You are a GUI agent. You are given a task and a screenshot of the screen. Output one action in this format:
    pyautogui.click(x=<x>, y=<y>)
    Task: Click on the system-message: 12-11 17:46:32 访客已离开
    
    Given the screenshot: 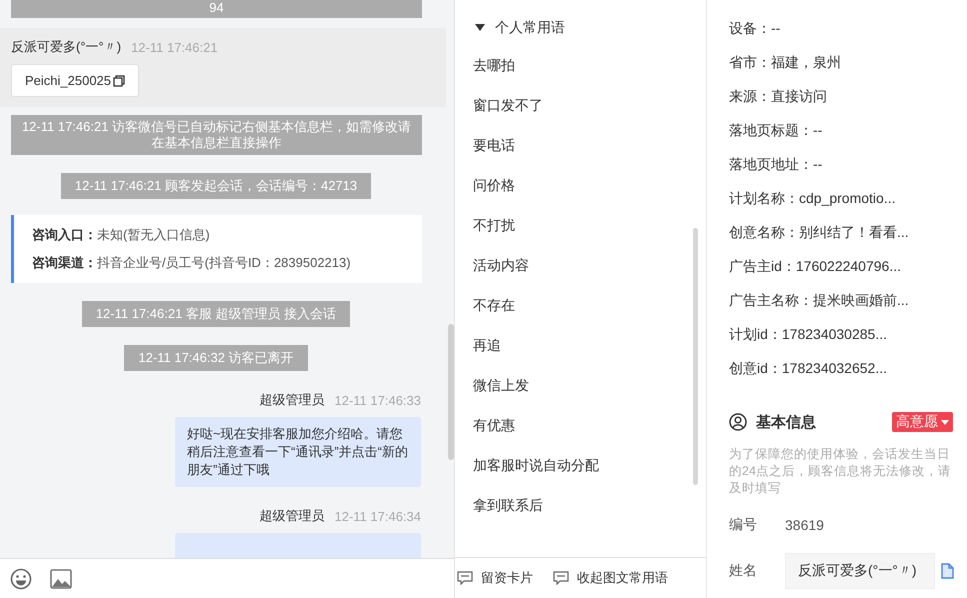 What is the action you would take?
    pyautogui.click(x=216, y=358)
    